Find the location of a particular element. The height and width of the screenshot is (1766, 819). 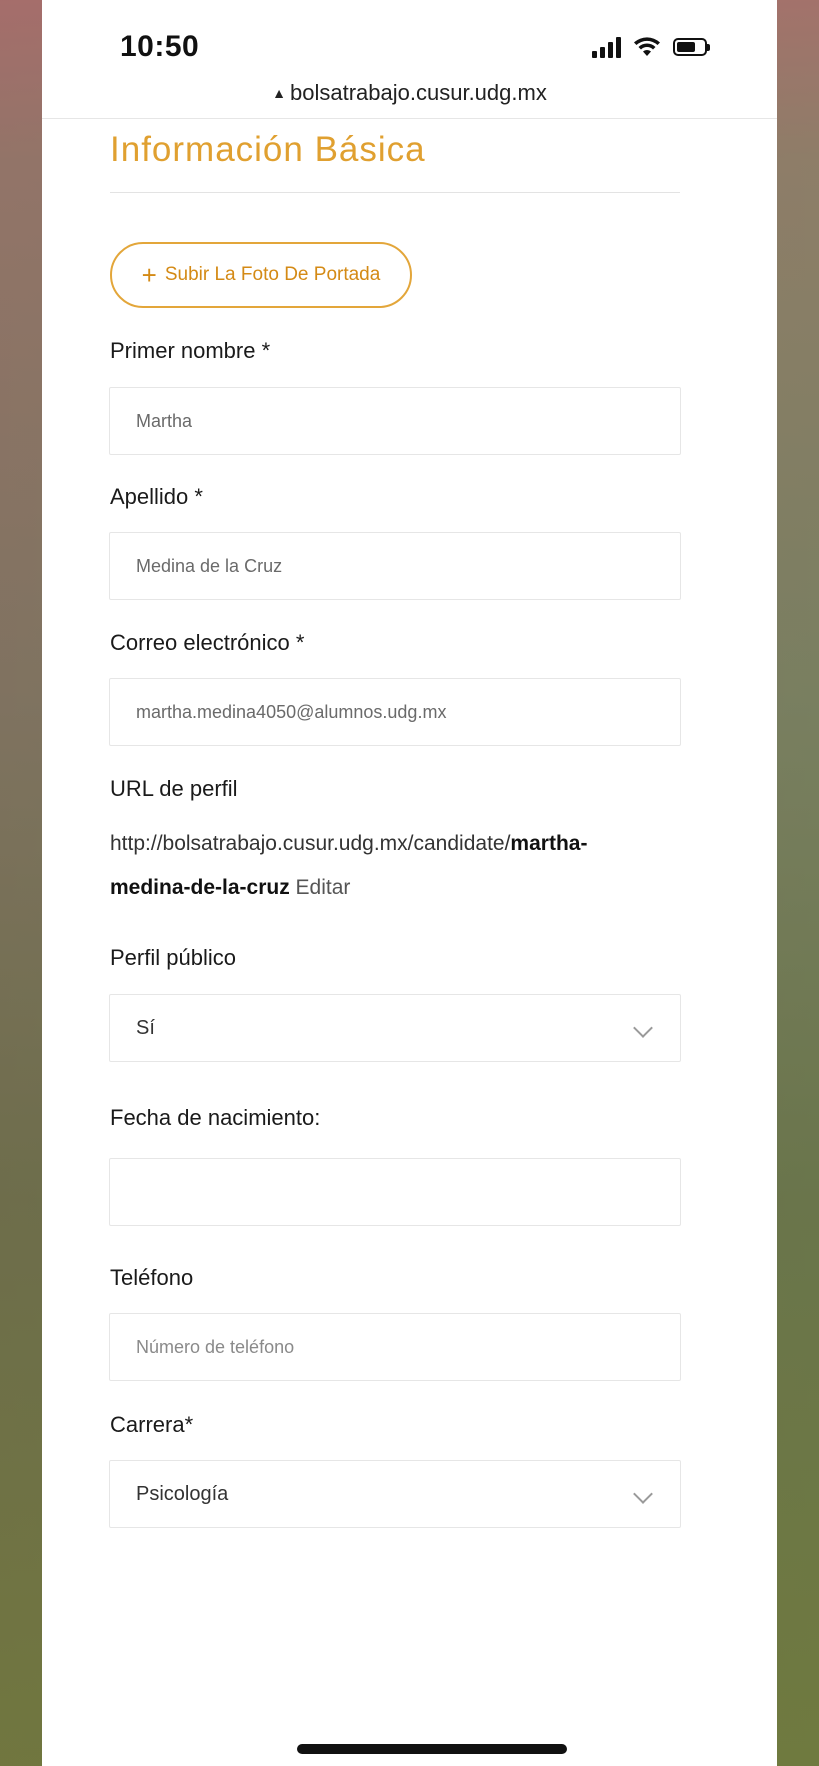

profile-url-slug-part2: medina-de-la-cruz is located at coordinates (200, 887).